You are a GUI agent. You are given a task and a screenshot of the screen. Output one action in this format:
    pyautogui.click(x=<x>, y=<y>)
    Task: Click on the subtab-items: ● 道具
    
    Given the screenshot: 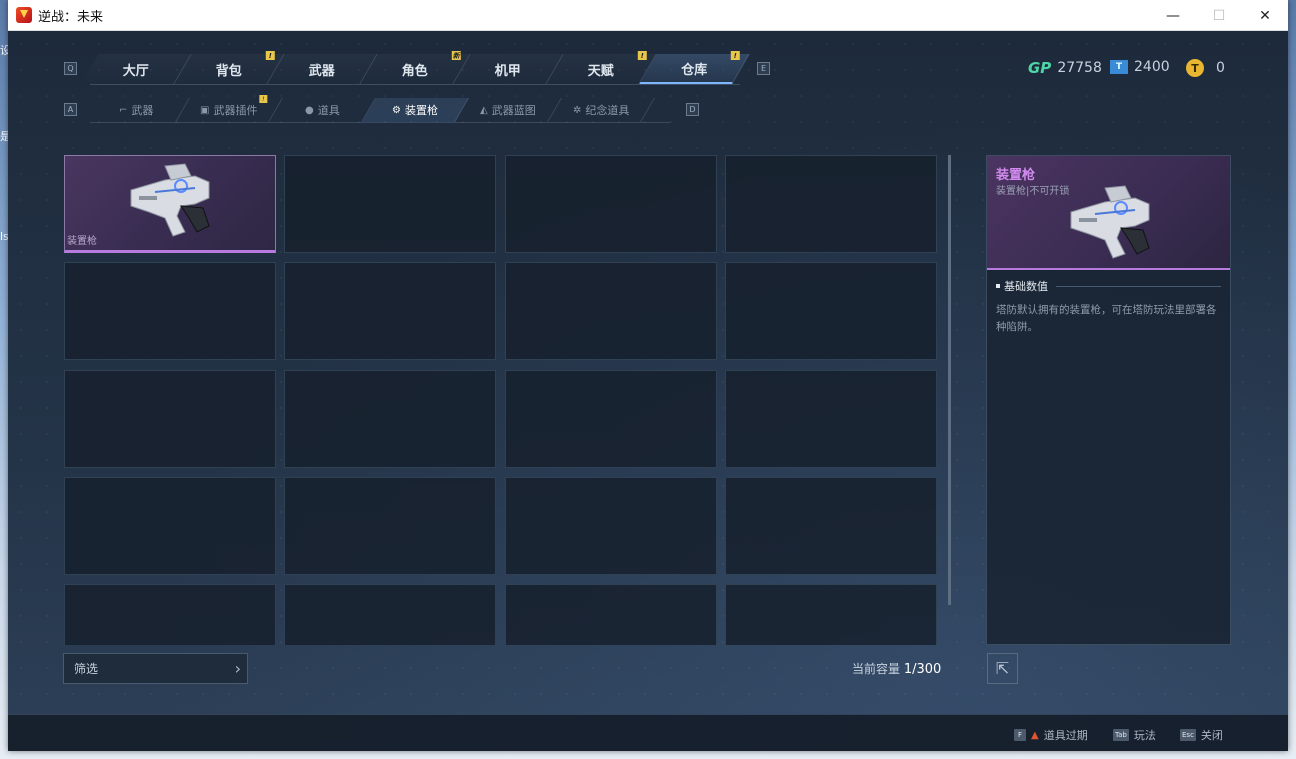 What is the action you would take?
    pyautogui.click(x=322, y=110)
    